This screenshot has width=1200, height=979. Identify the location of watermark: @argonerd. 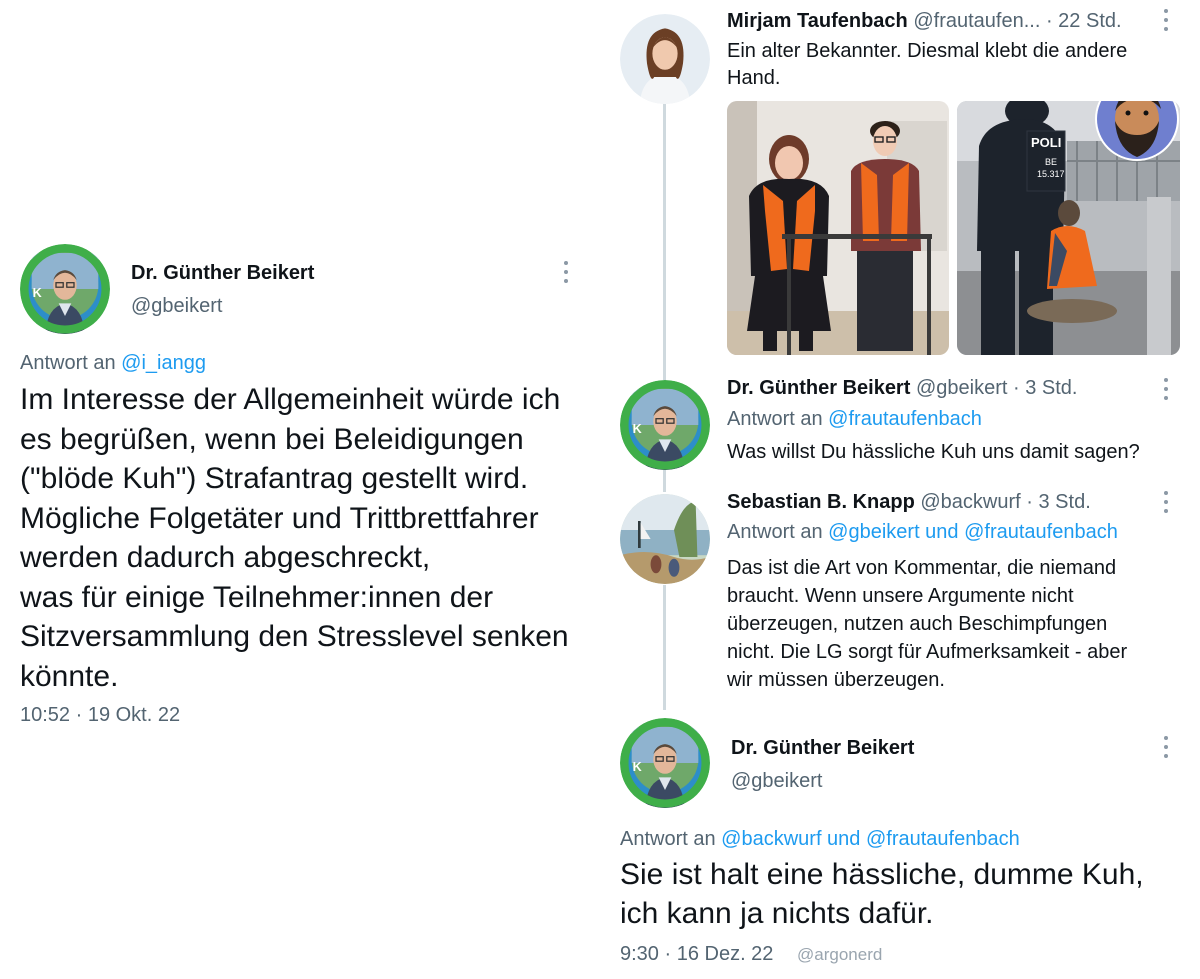
(840, 954).